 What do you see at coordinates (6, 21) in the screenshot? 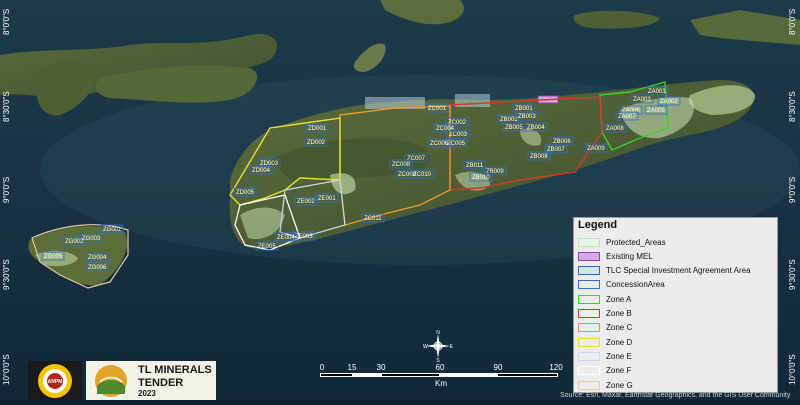
I see `lat-label-left-1: 8°0'0"S` at bounding box center [6, 21].